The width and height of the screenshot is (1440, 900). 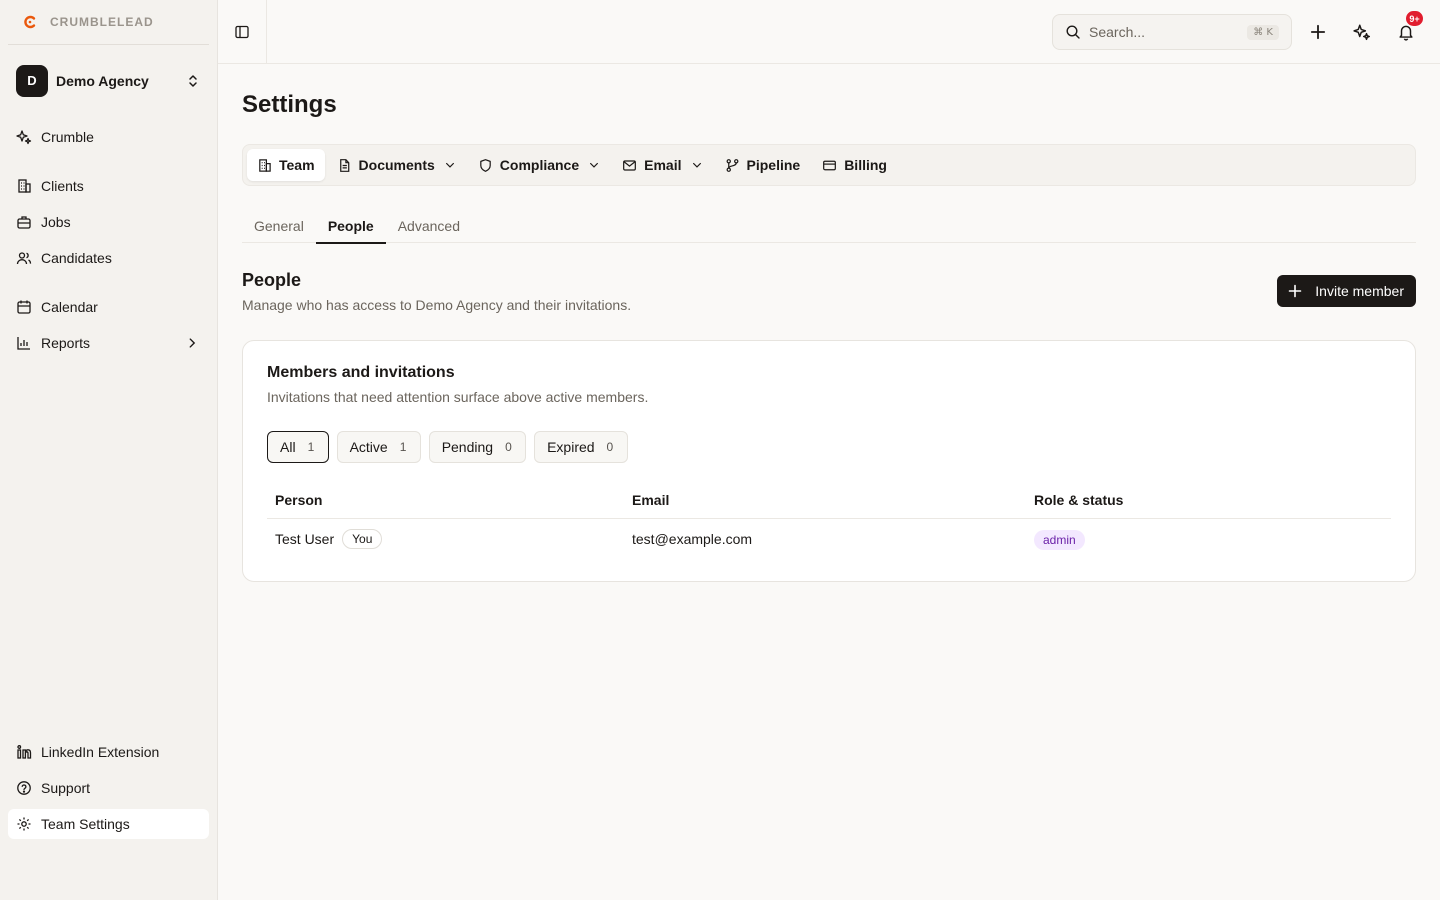 What do you see at coordinates (449, 539) in the screenshot?
I see `person-cell: Test User You` at bounding box center [449, 539].